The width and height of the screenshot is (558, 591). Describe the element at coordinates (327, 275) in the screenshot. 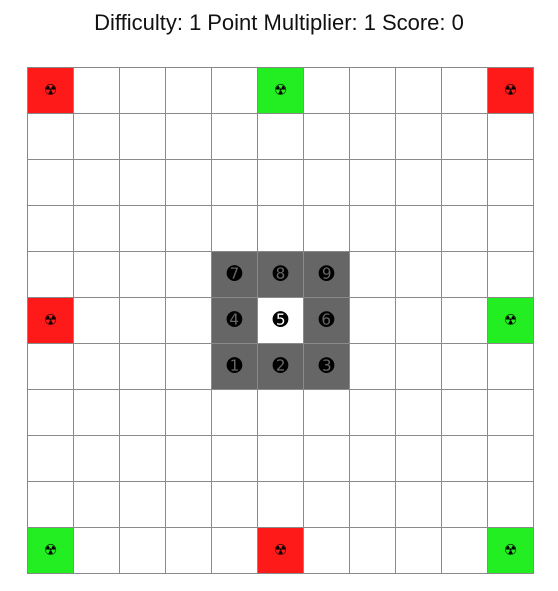

I see `move-key-9-button: ➒` at that location.